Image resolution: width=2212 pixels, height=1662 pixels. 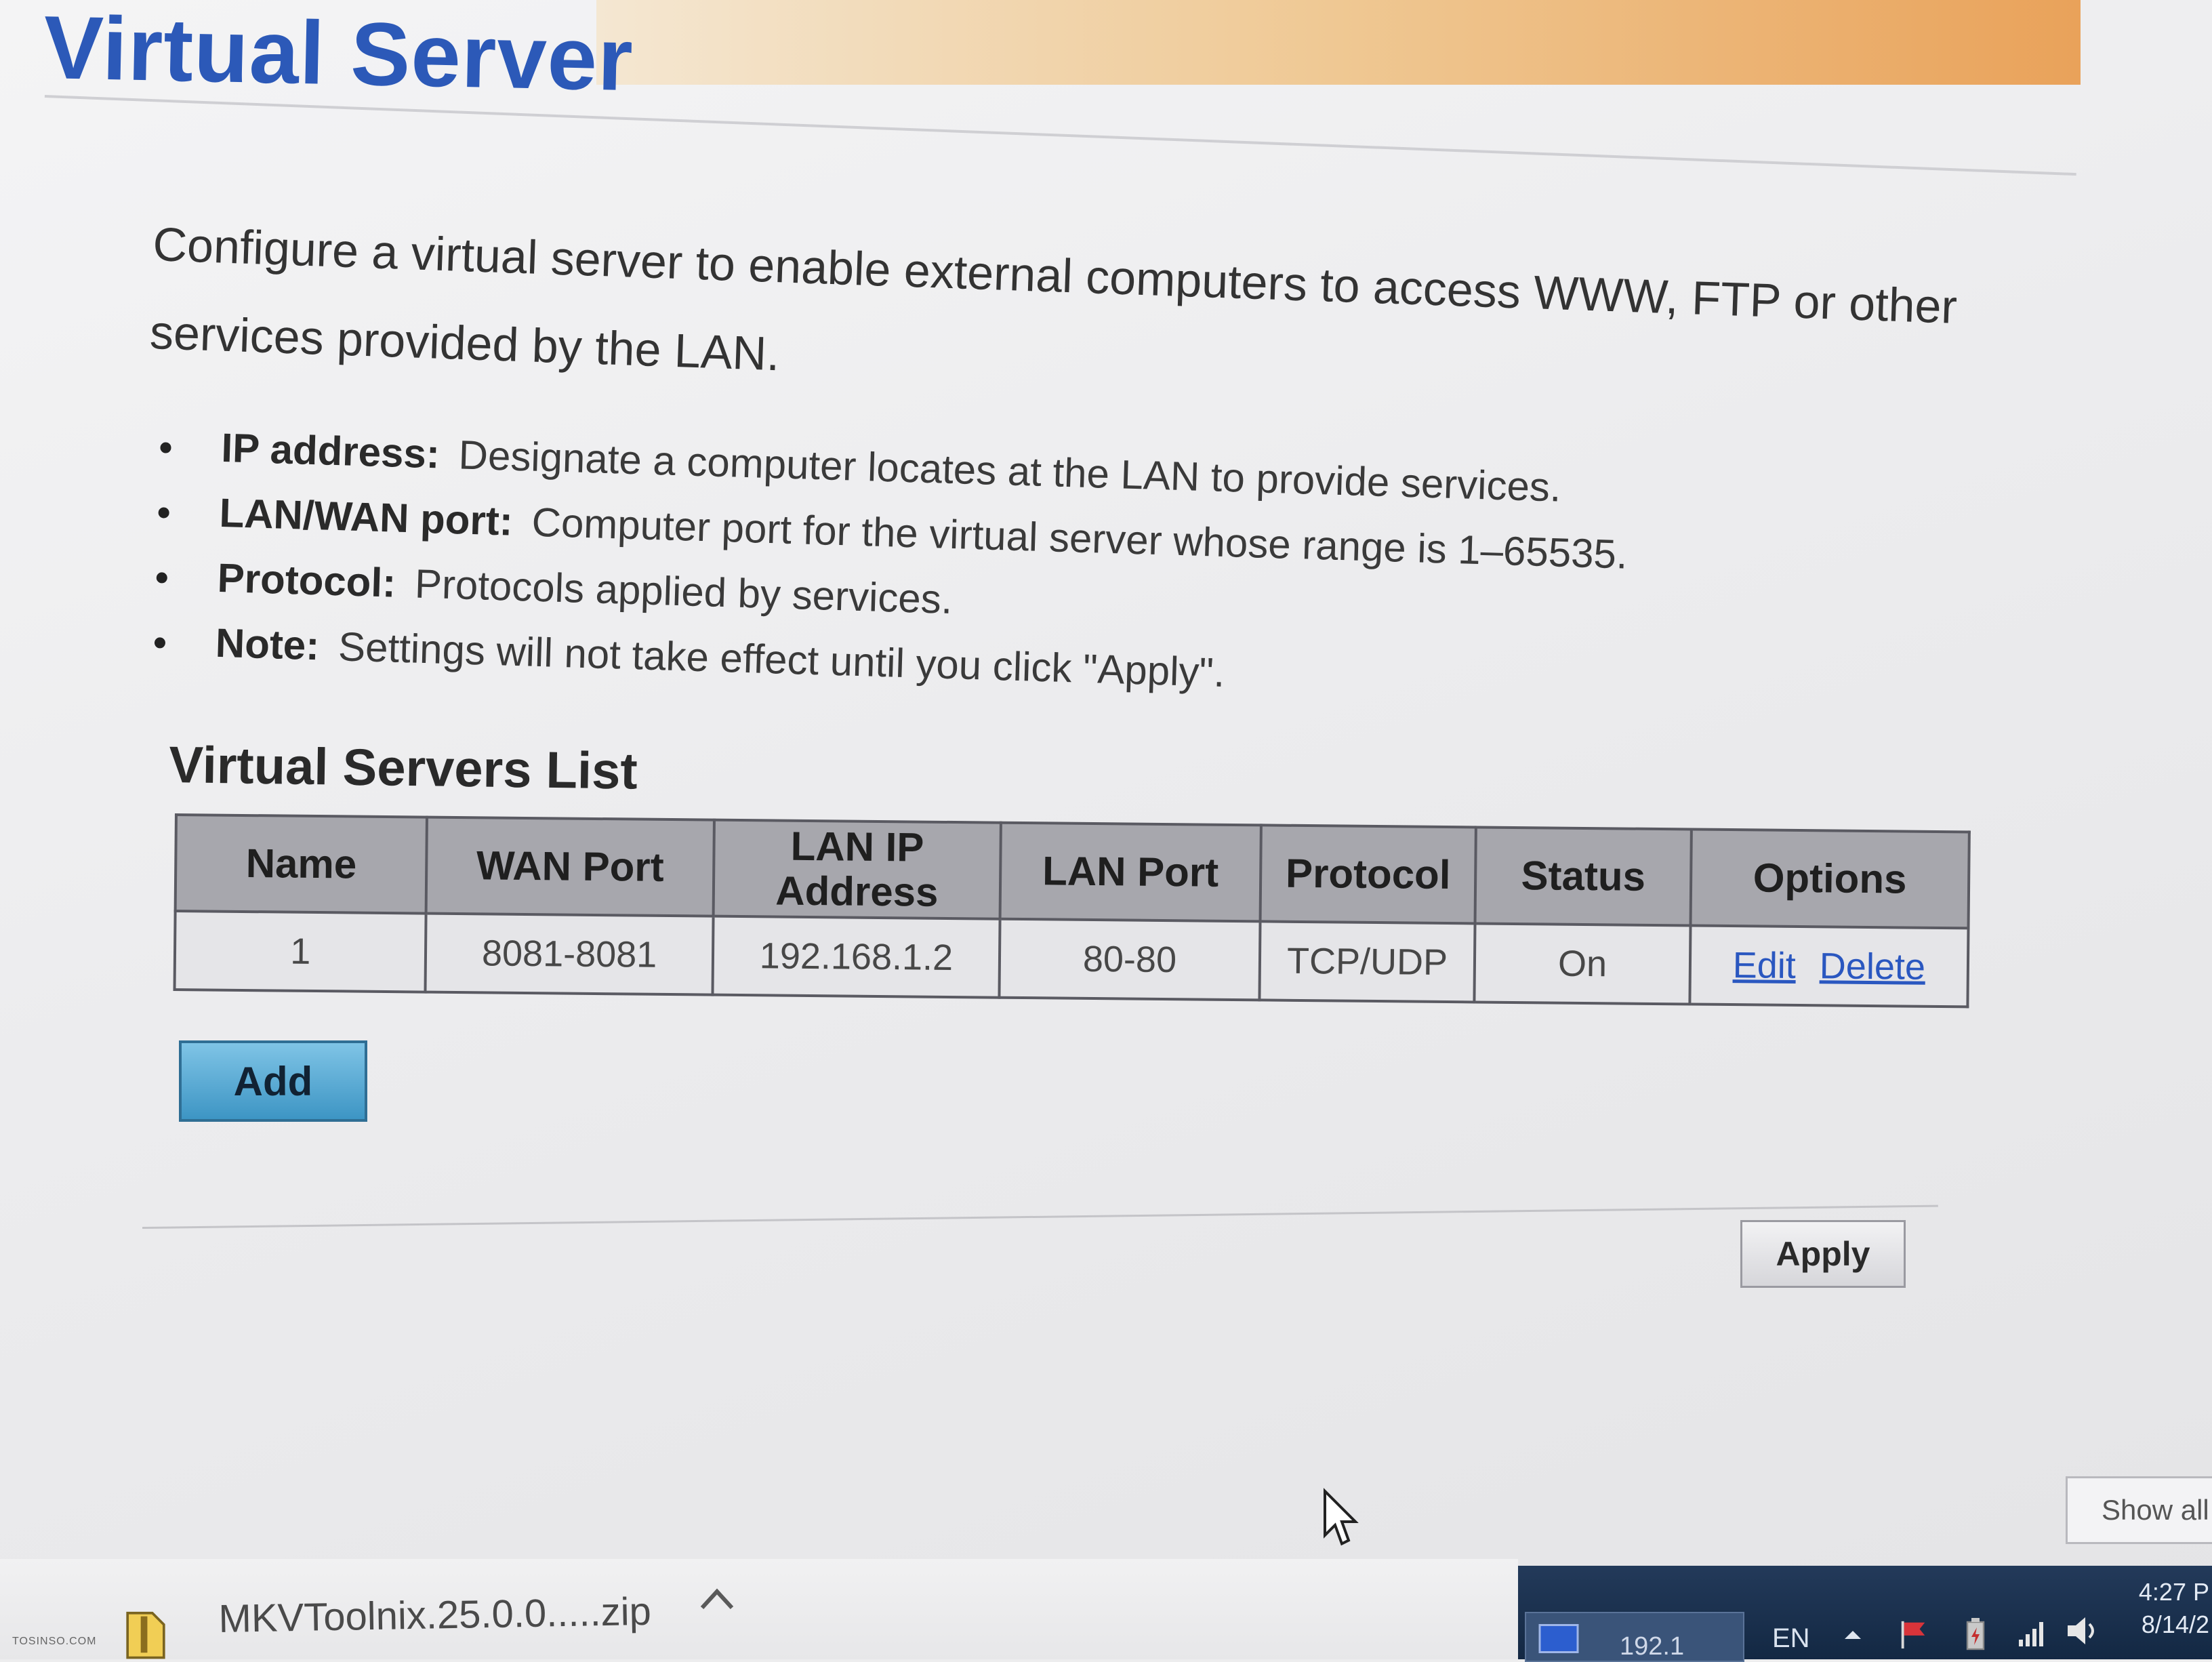 I want to click on power-icon, so click(x=1975, y=1635).